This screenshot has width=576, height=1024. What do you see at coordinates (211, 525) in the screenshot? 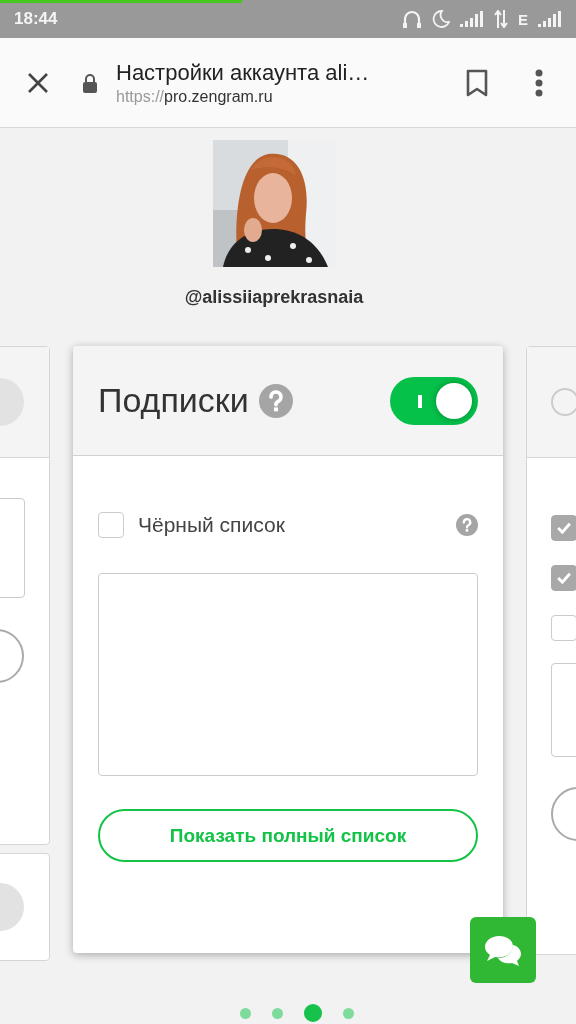
I see `checkbox-label: Чёрный список` at bounding box center [211, 525].